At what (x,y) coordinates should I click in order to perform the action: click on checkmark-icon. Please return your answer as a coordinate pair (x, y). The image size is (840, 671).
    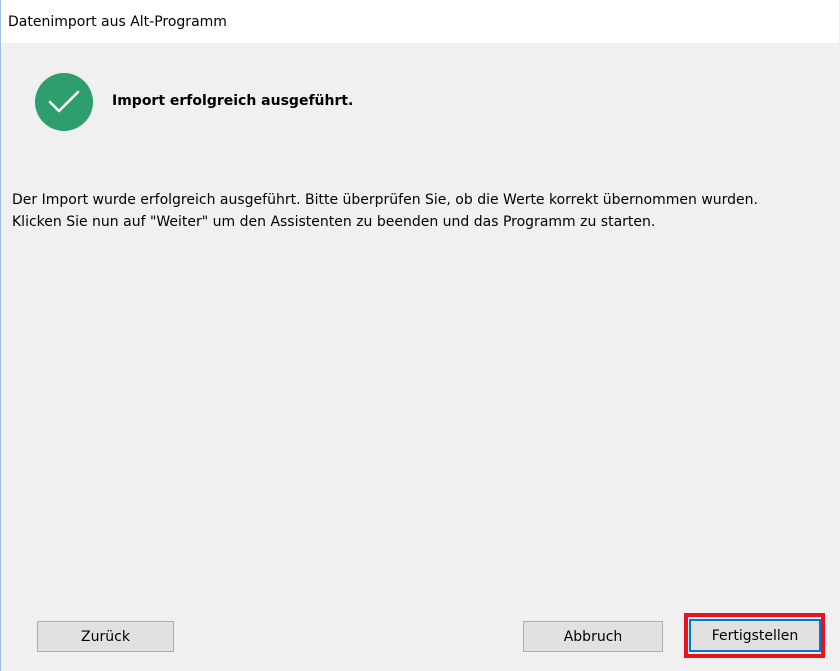
    Looking at the image, I should click on (64, 101).